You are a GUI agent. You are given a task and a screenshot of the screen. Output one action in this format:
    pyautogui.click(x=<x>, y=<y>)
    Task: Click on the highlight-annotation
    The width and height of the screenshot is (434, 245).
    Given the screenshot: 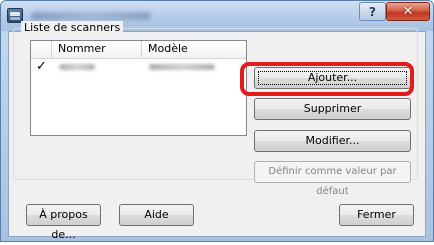 What is the action you would take?
    pyautogui.click(x=327, y=79)
    